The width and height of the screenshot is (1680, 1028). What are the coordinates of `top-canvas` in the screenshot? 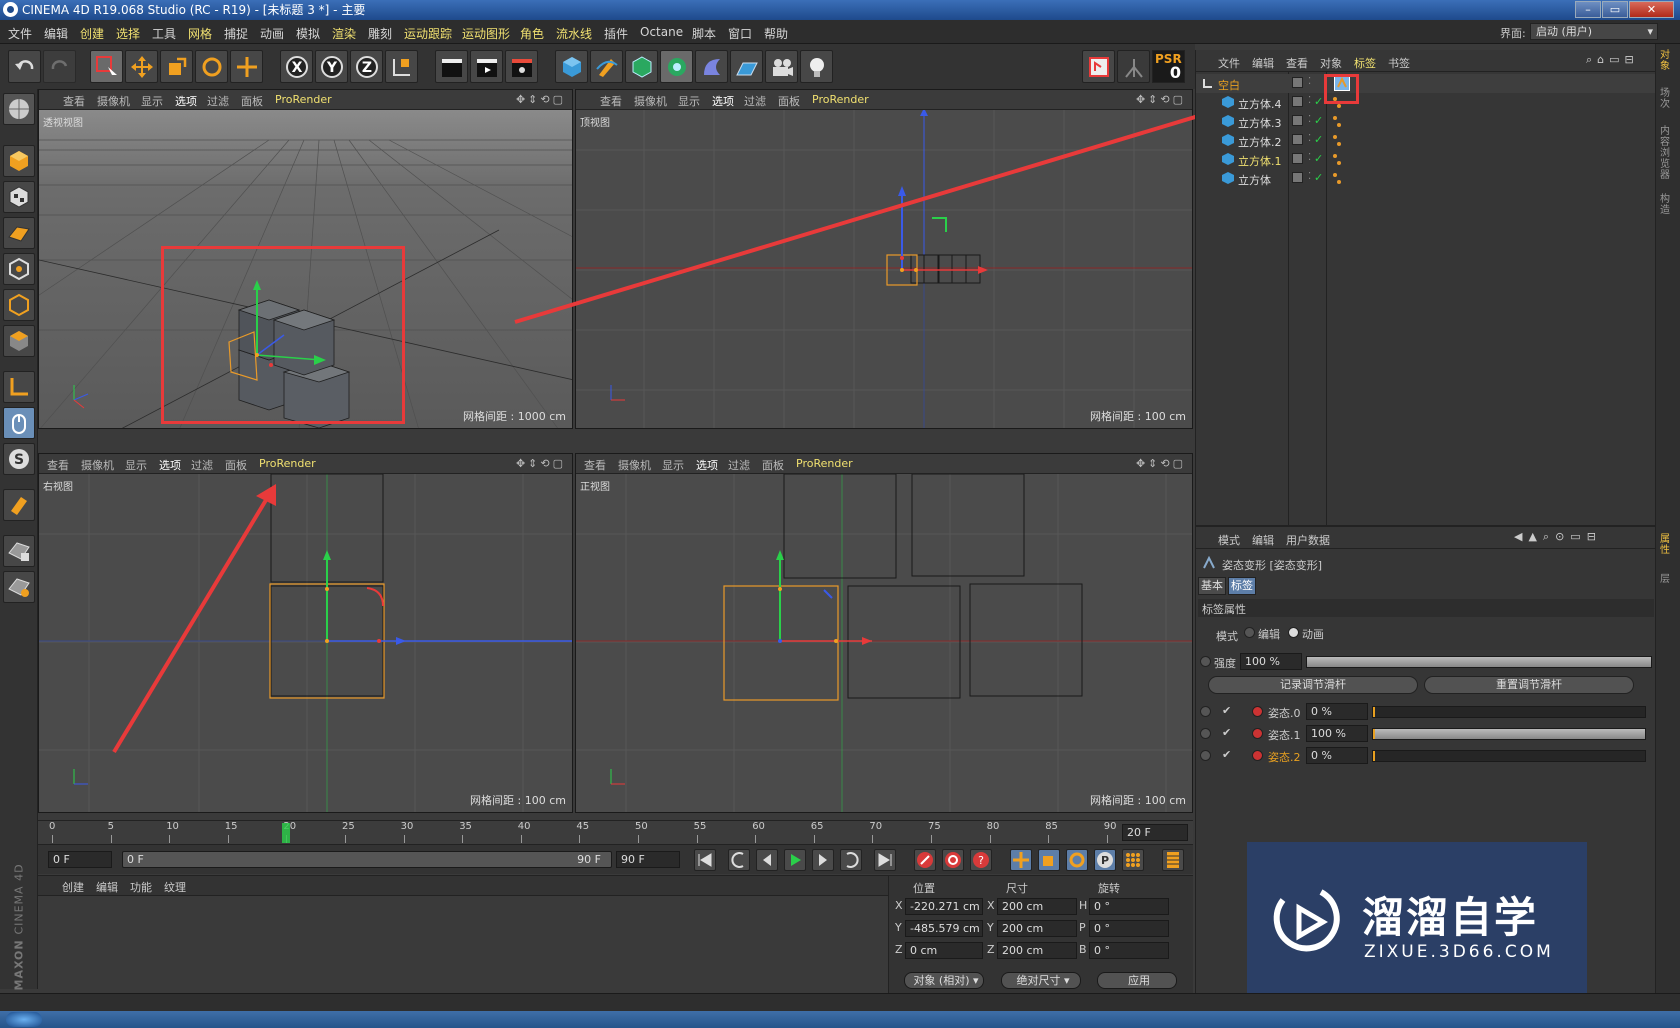 It's located at (884, 269).